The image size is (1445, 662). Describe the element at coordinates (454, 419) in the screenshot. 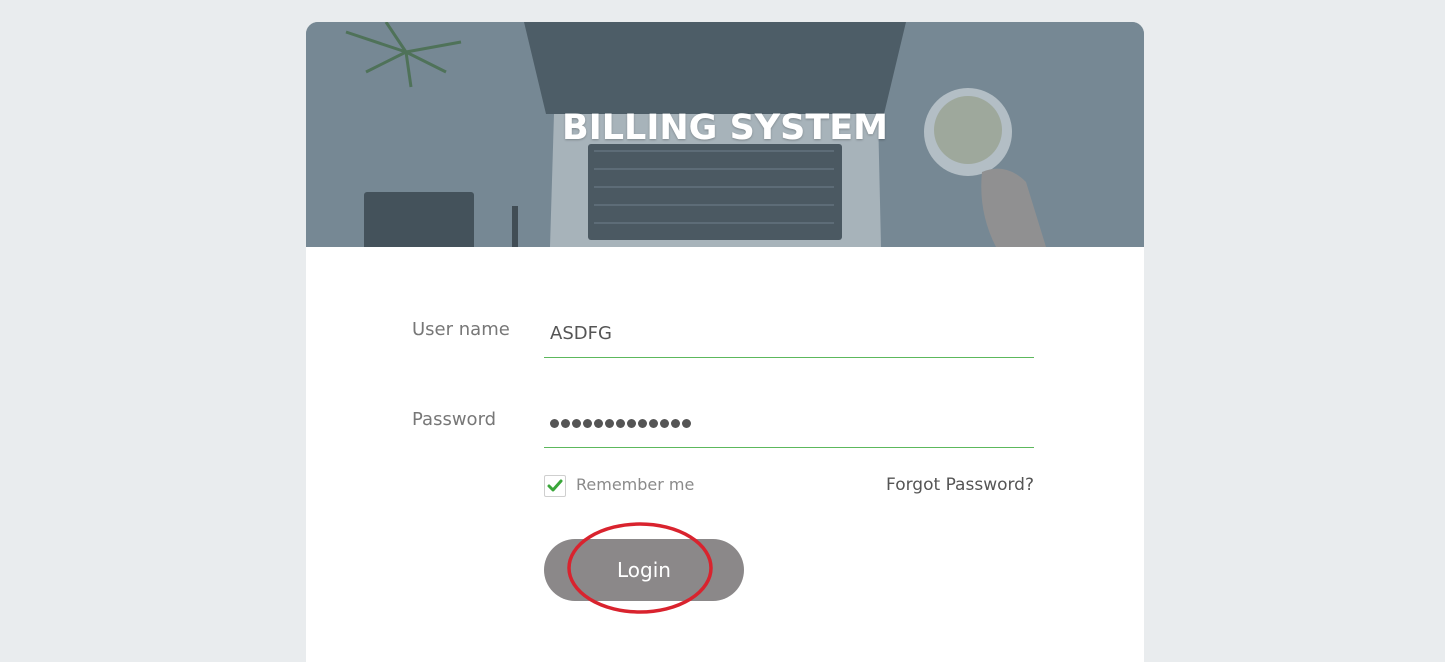

I see `password-label: Password` at that location.